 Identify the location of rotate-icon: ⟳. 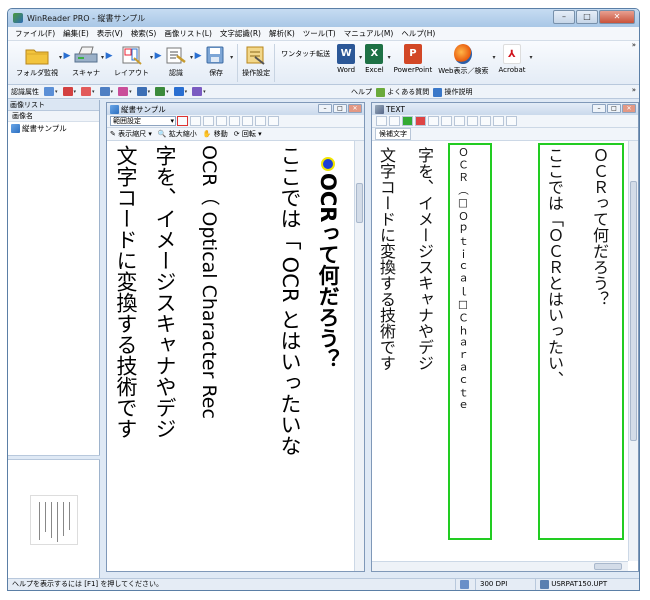
(236, 134).